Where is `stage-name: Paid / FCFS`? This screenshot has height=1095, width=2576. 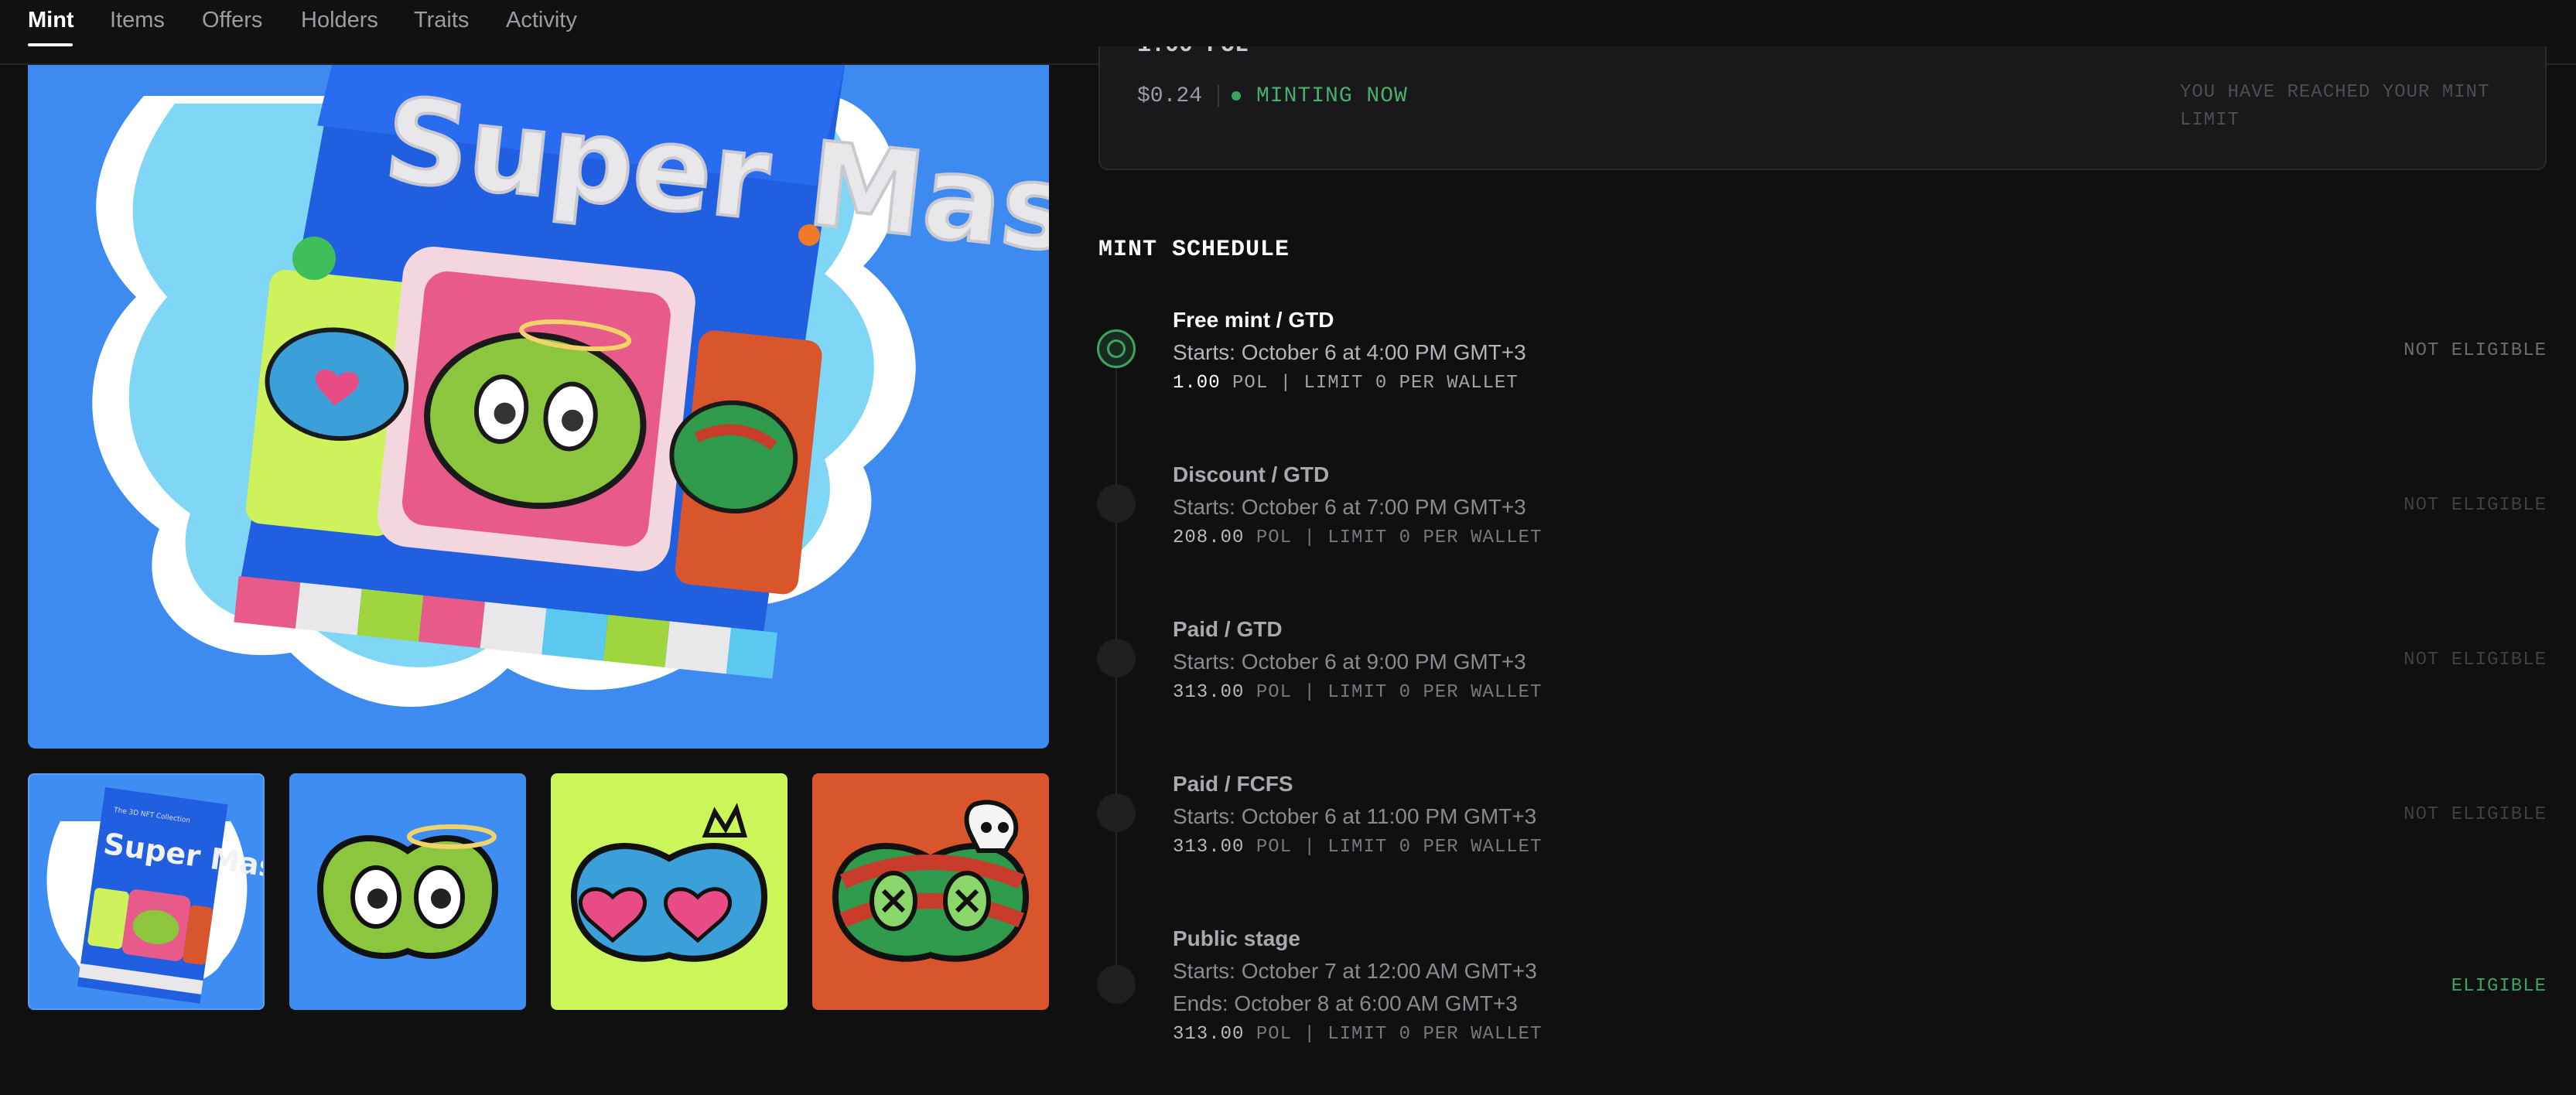
stage-name: Paid / FCFS is located at coordinates (1233, 784).